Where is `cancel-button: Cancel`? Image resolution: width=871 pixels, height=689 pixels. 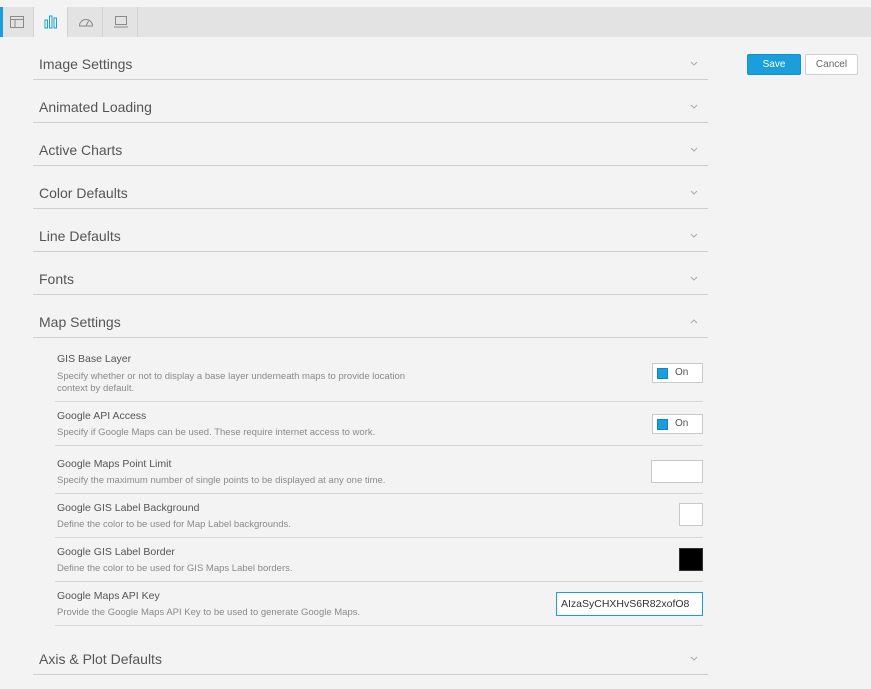 cancel-button: Cancel is located at coordinates (831, 64).